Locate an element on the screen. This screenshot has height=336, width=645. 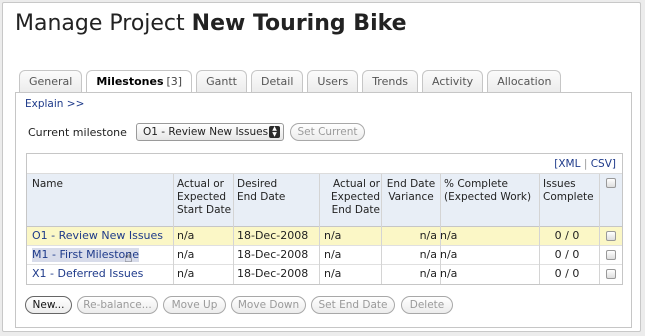
current-milestone-select: O1 - Review New Issues ▲ ▼ is located at coordinates (210, 132).